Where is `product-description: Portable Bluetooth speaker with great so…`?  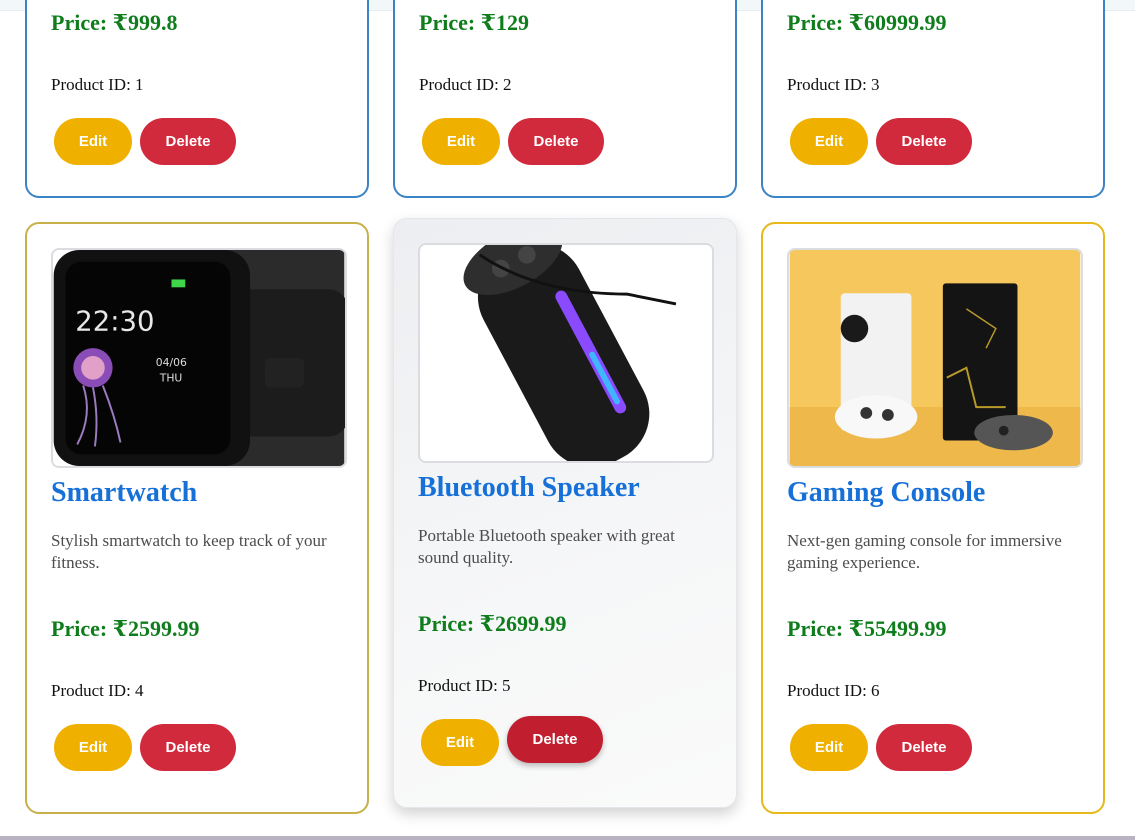
product-description: Portable Bluetooth speaker with great so… is located at coordinates (546, 546).